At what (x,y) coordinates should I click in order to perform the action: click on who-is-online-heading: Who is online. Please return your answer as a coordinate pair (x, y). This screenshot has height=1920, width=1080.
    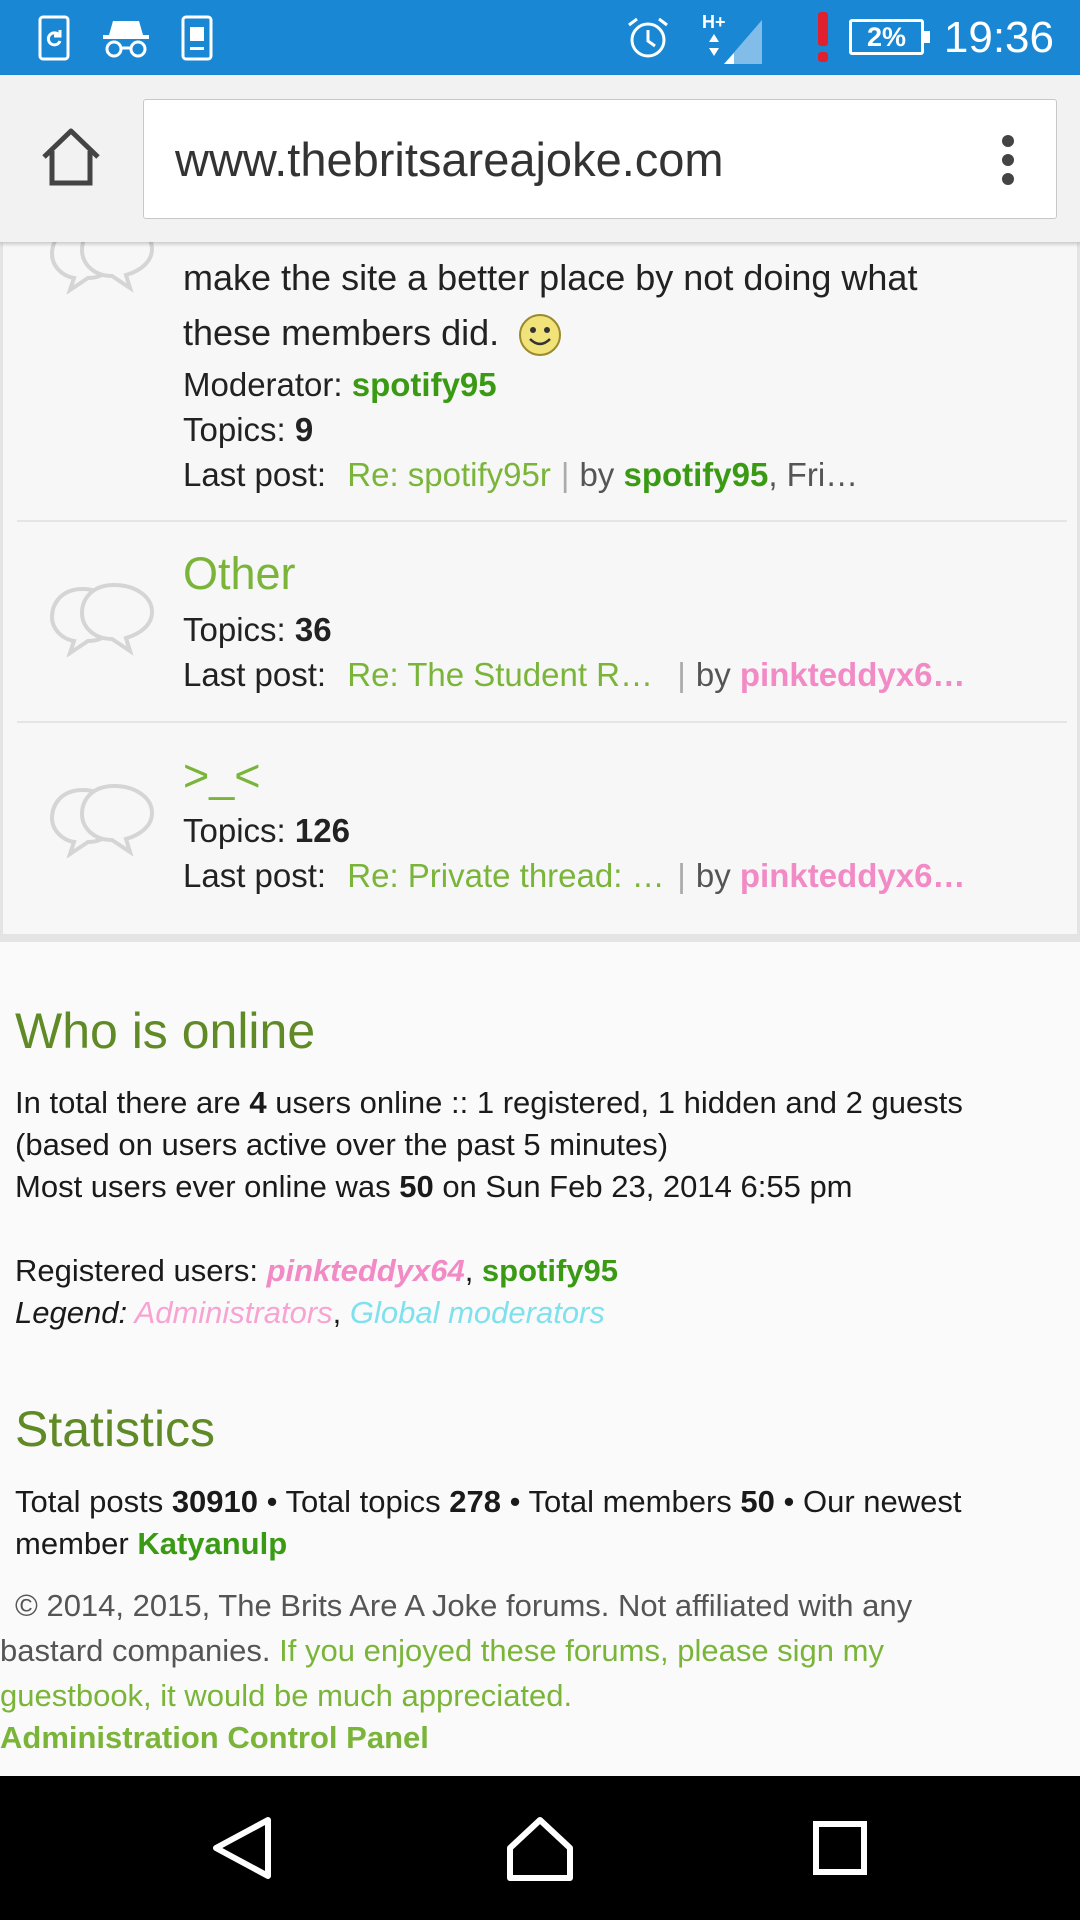
    Looking at the image, I should click on (165, 1031).